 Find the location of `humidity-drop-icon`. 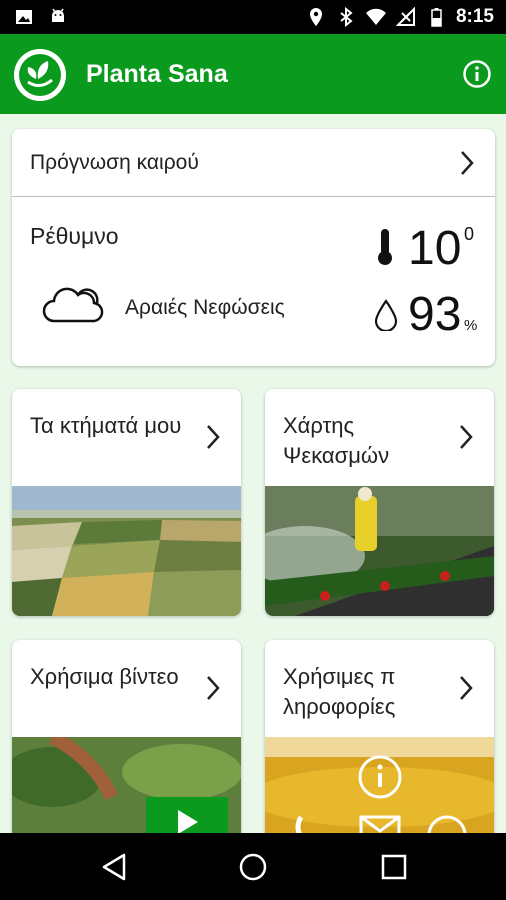

humidity-drop-icon is located at coordinates (386, 315).